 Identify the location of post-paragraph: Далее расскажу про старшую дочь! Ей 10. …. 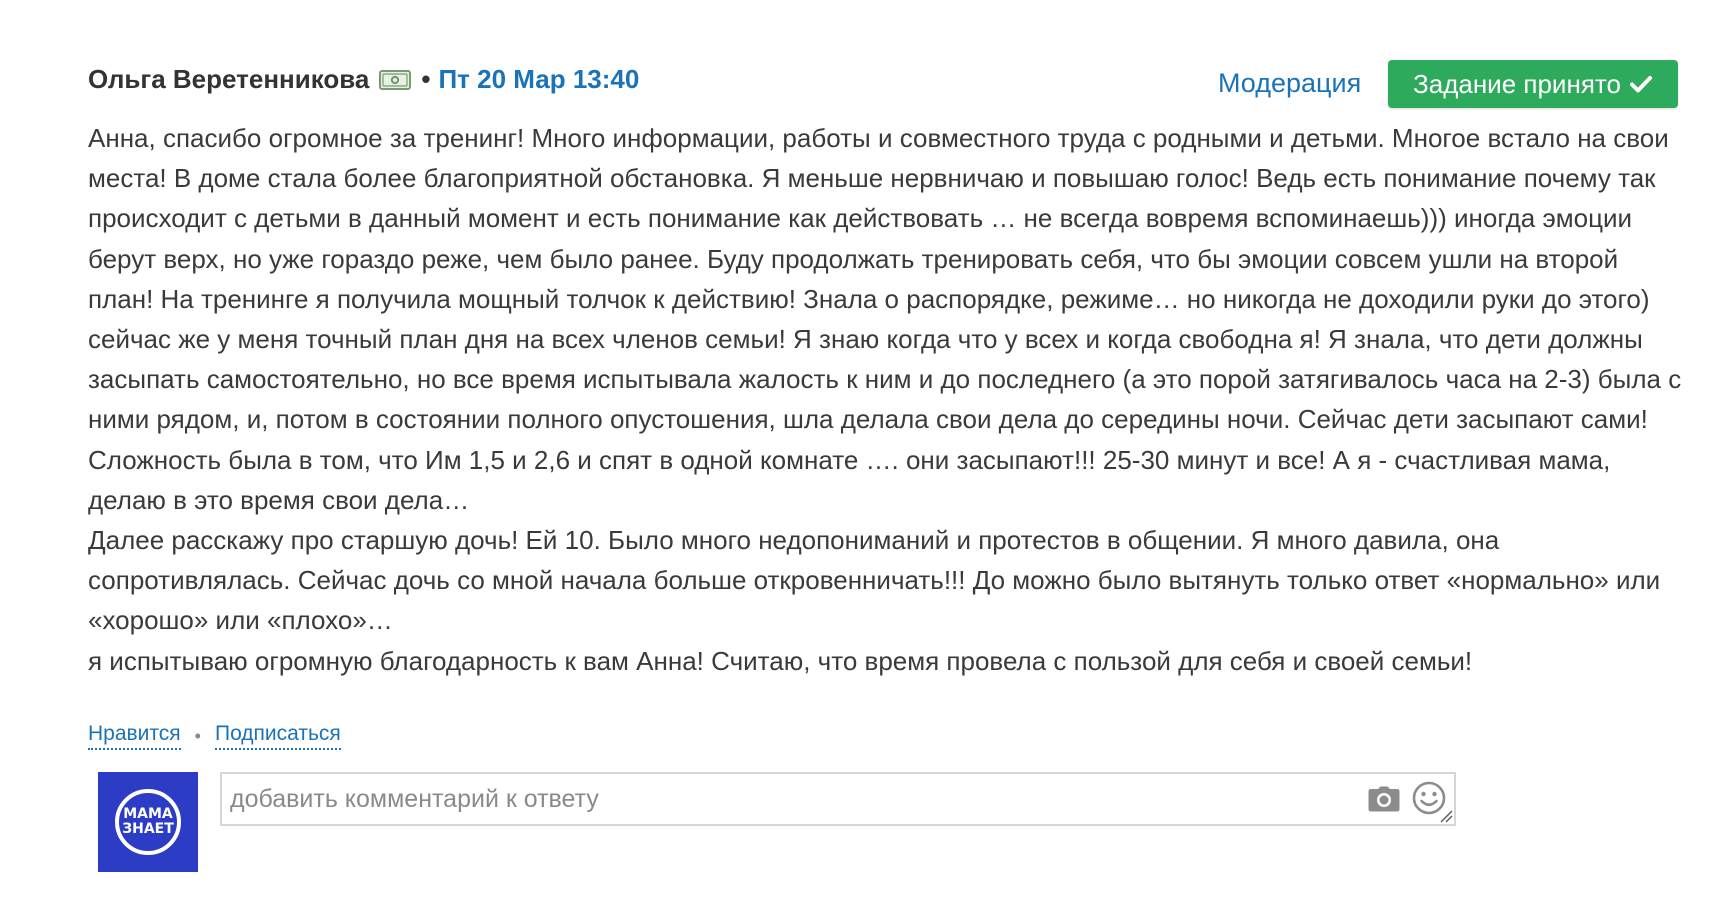
(874, 580).